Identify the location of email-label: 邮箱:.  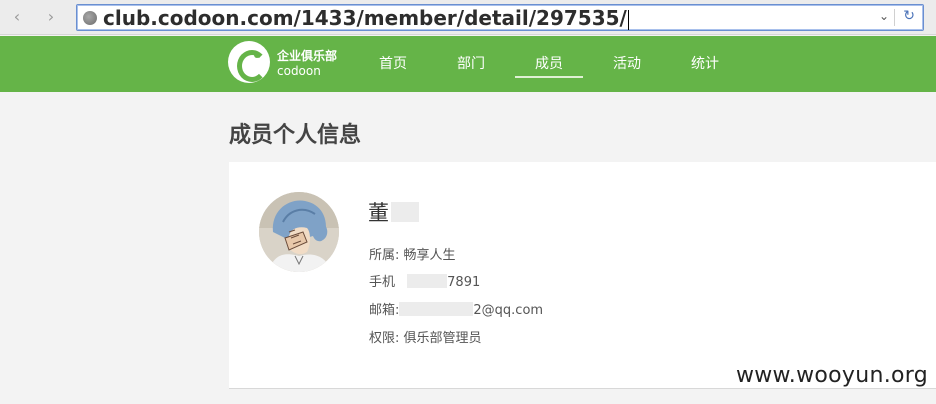
(384, 310).